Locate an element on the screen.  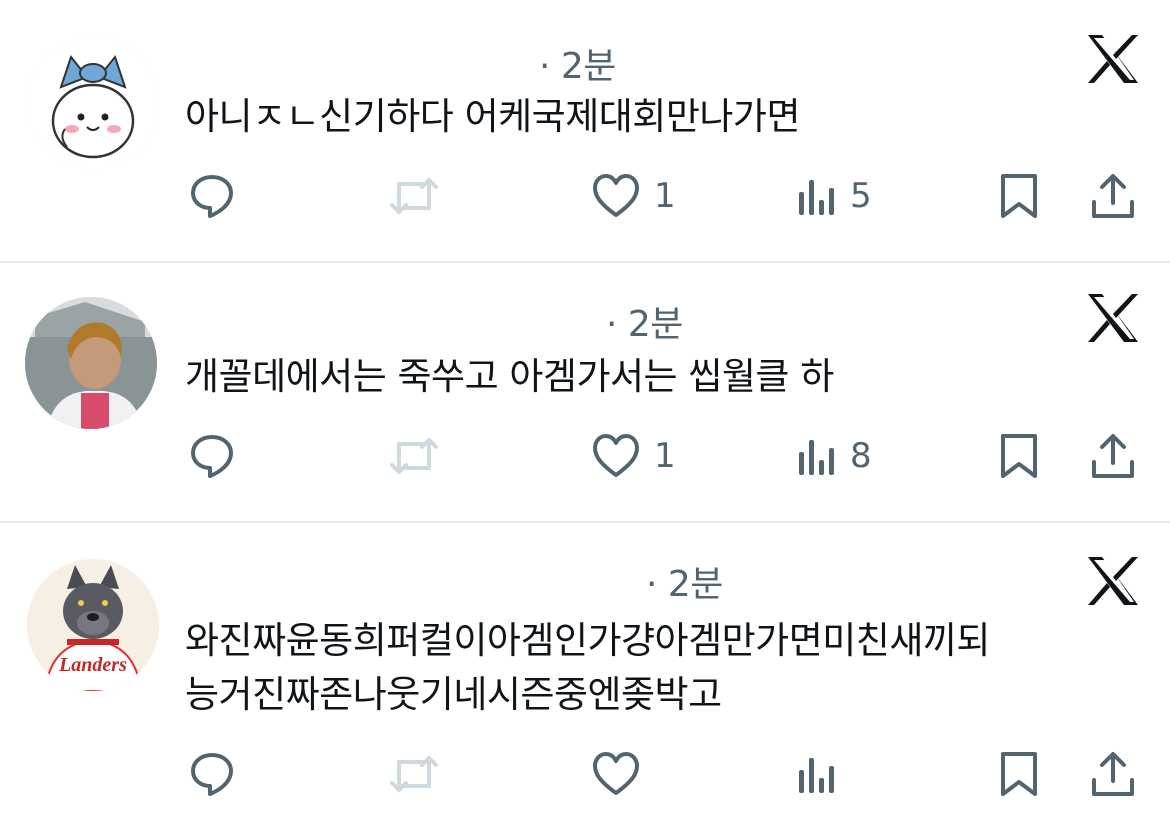
avatar: Landers is located at coordinates (93, 625).